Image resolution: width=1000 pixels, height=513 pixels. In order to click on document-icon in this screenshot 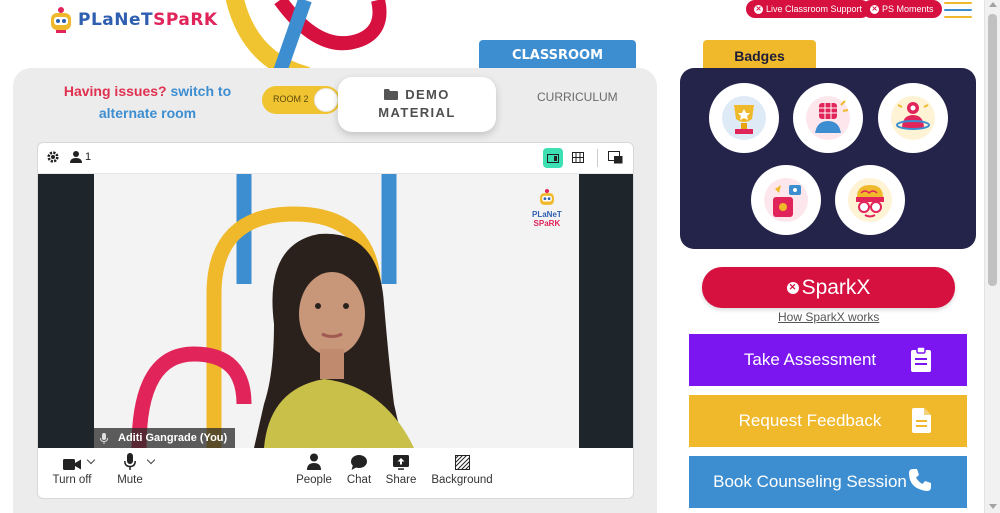, I will do `click(921, 420)`.